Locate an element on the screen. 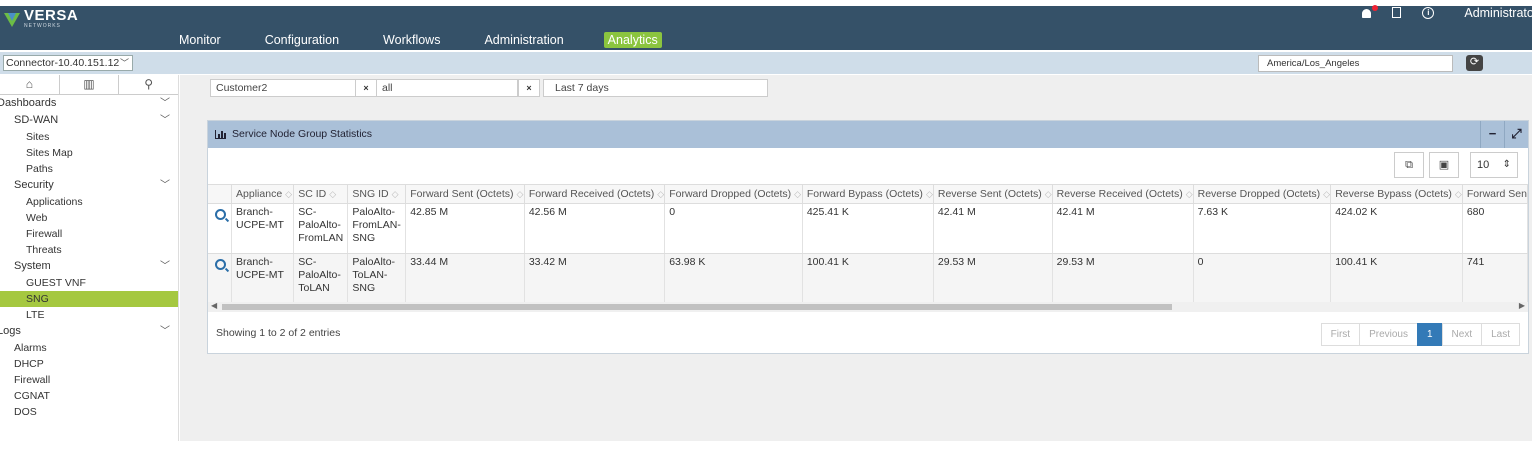 The image size is (1540, 451). scroll-left-icon: ◀ is located at coordinates (214, 305).